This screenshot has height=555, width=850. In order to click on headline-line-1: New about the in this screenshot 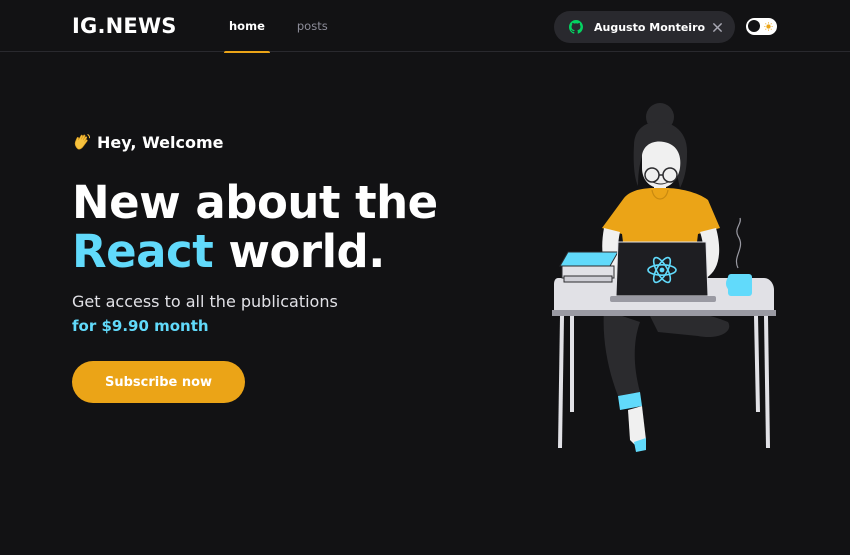, I will do `click(255, 202)`.